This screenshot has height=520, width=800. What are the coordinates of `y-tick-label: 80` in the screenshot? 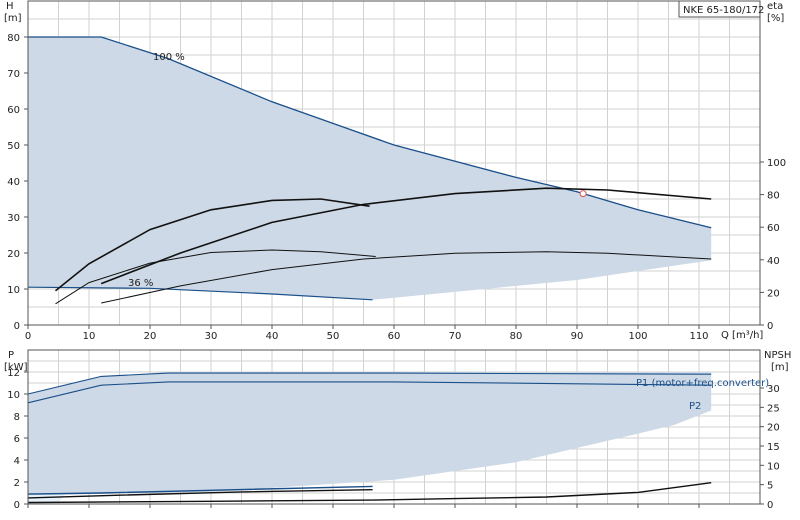 It's located at (13, 38).